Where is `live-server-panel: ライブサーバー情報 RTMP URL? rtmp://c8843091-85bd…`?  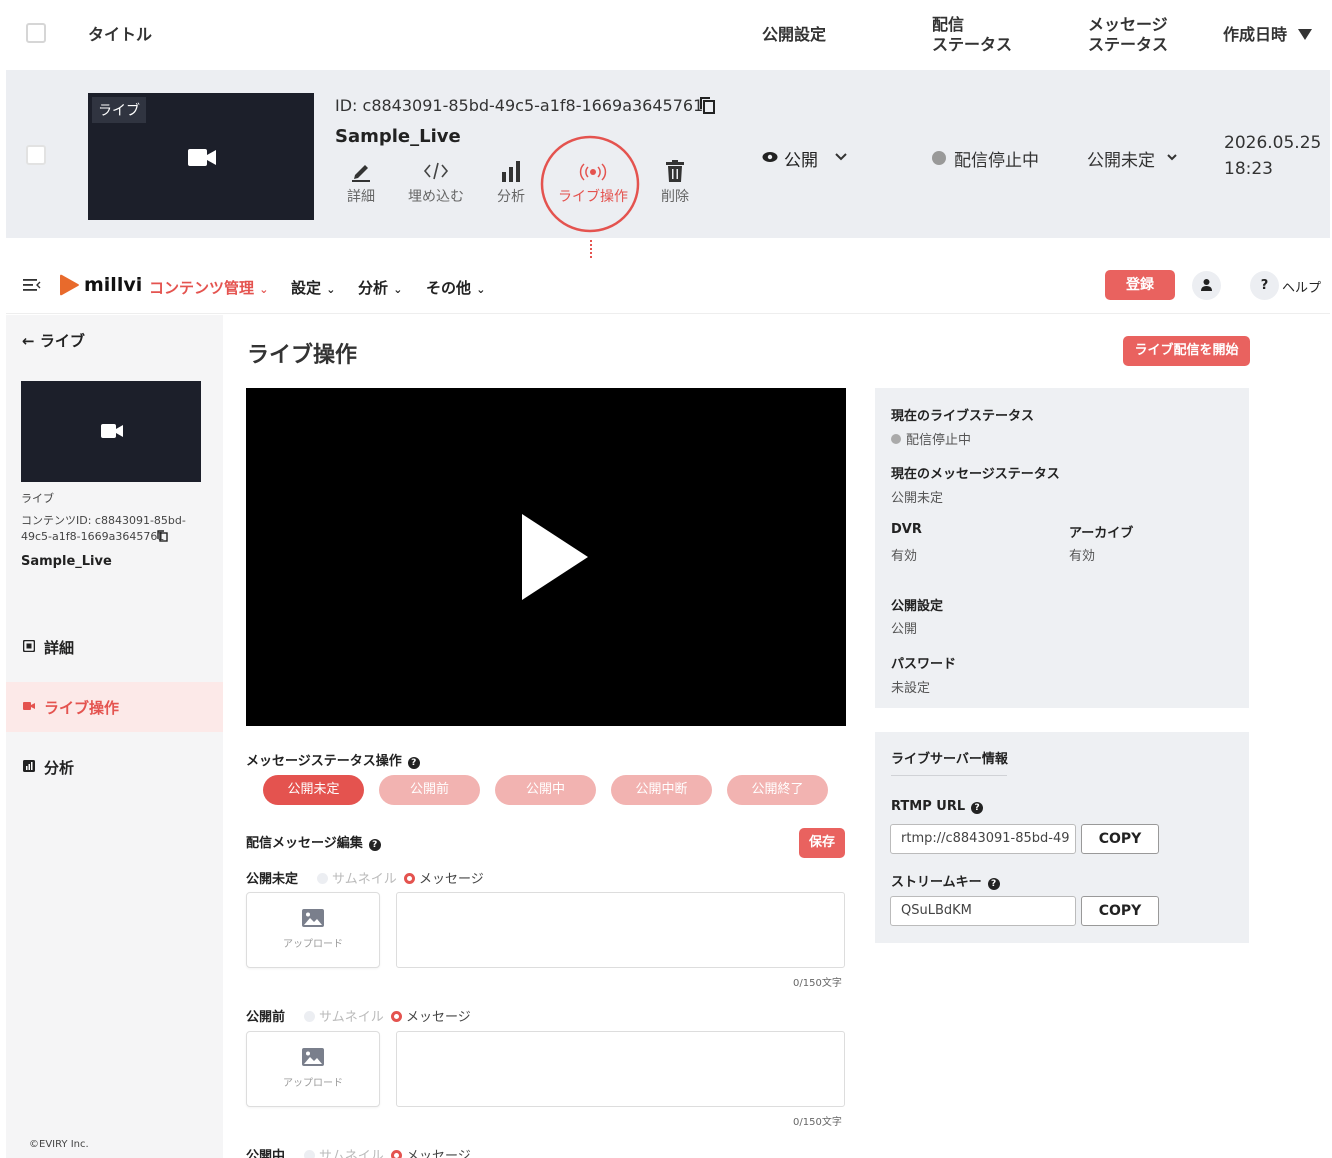 live-server-panel: ライブサーバー情報 RTMP URL? rtmp://c8843091-85bd… is located at coordinates (1062, 837).